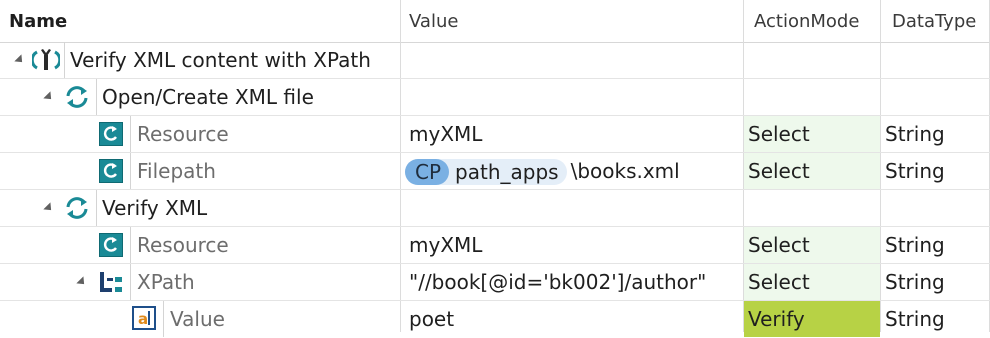  Describe the element at coordinates (111, 282) in the screenshot. I see `xpath-tree-icon` at that location.